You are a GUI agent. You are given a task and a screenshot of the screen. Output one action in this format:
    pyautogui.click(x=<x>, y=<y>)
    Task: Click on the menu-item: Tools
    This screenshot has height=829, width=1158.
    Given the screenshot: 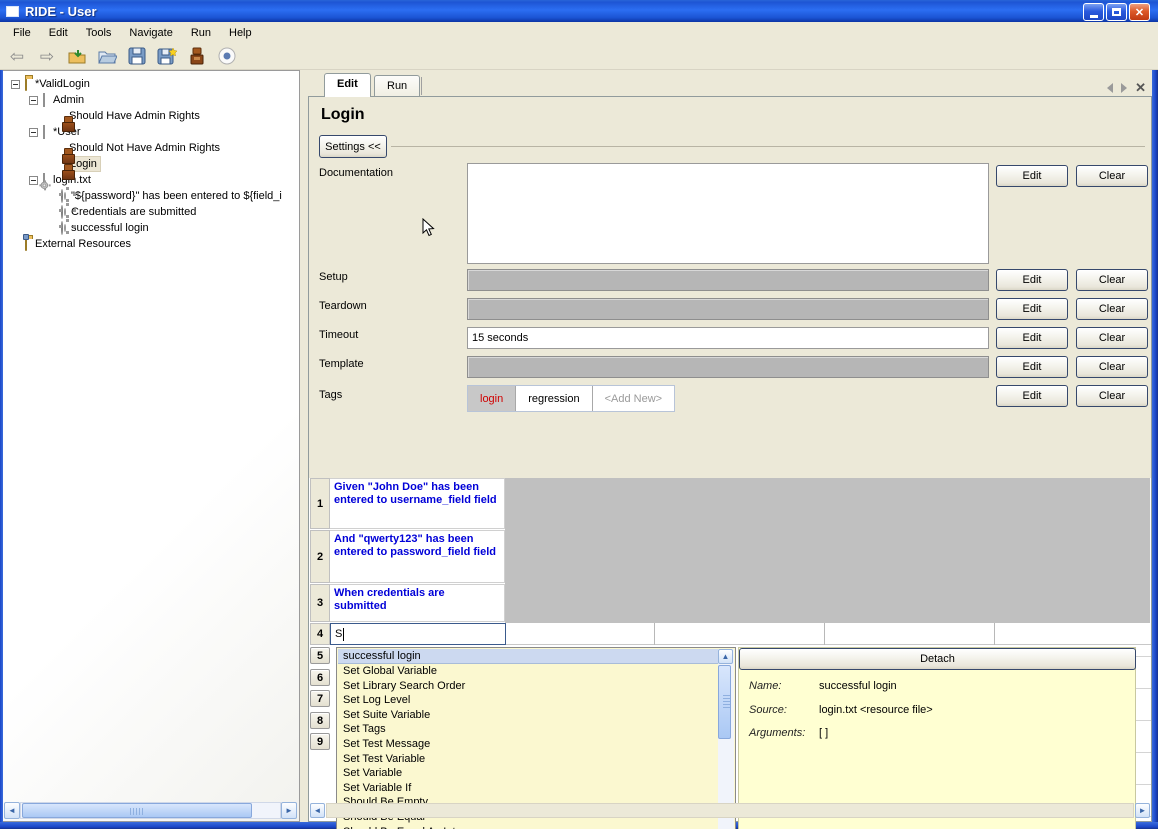 What is the action you would take?
    pyautogui.click(x=99, y=33)
    